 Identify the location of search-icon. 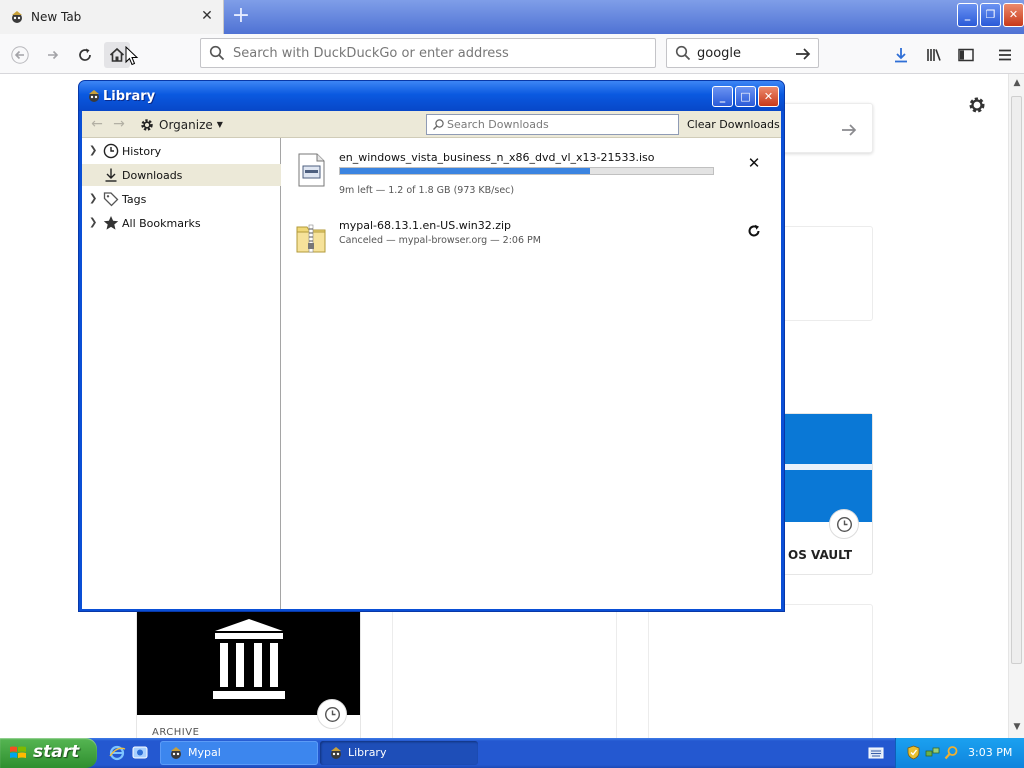
(438, 124).